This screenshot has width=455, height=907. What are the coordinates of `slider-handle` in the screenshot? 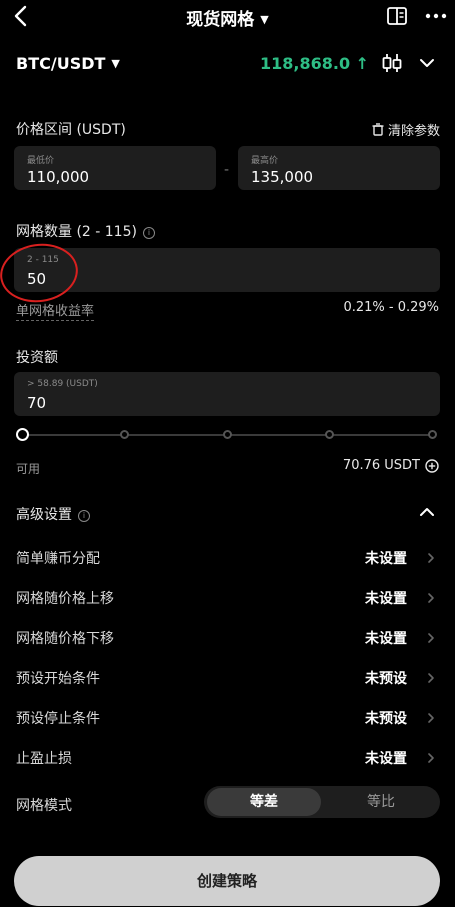 It's located at (22, 434).